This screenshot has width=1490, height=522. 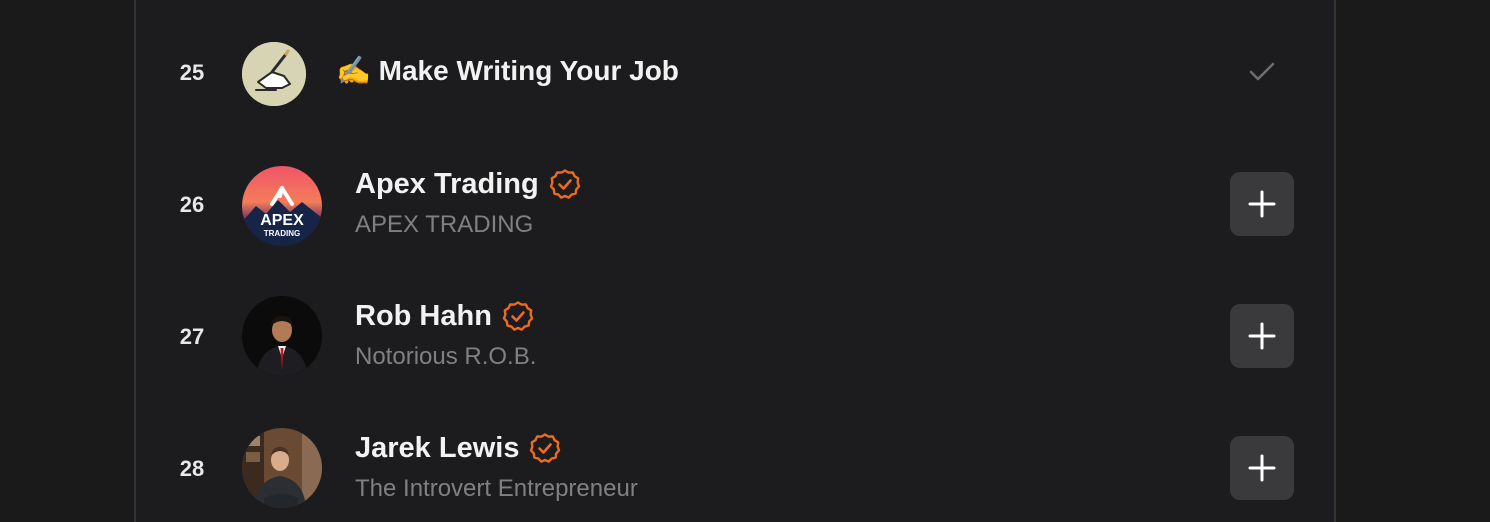 I want to click on avatar-logo-text: APEX, so click(x=282, y=220).